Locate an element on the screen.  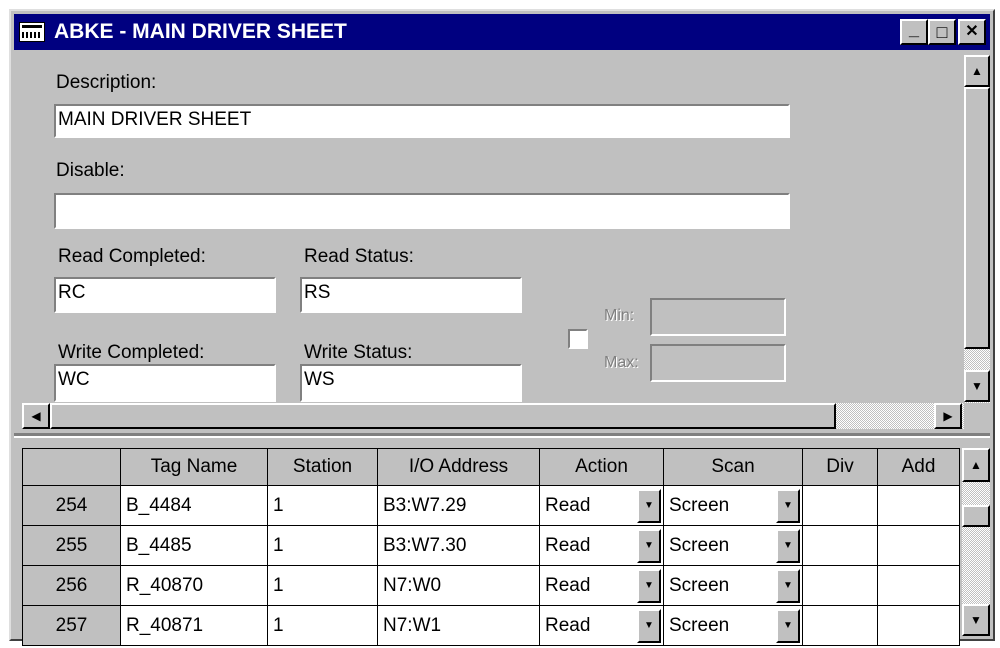
read-status-input: RS is located at coordinates (411, 295).